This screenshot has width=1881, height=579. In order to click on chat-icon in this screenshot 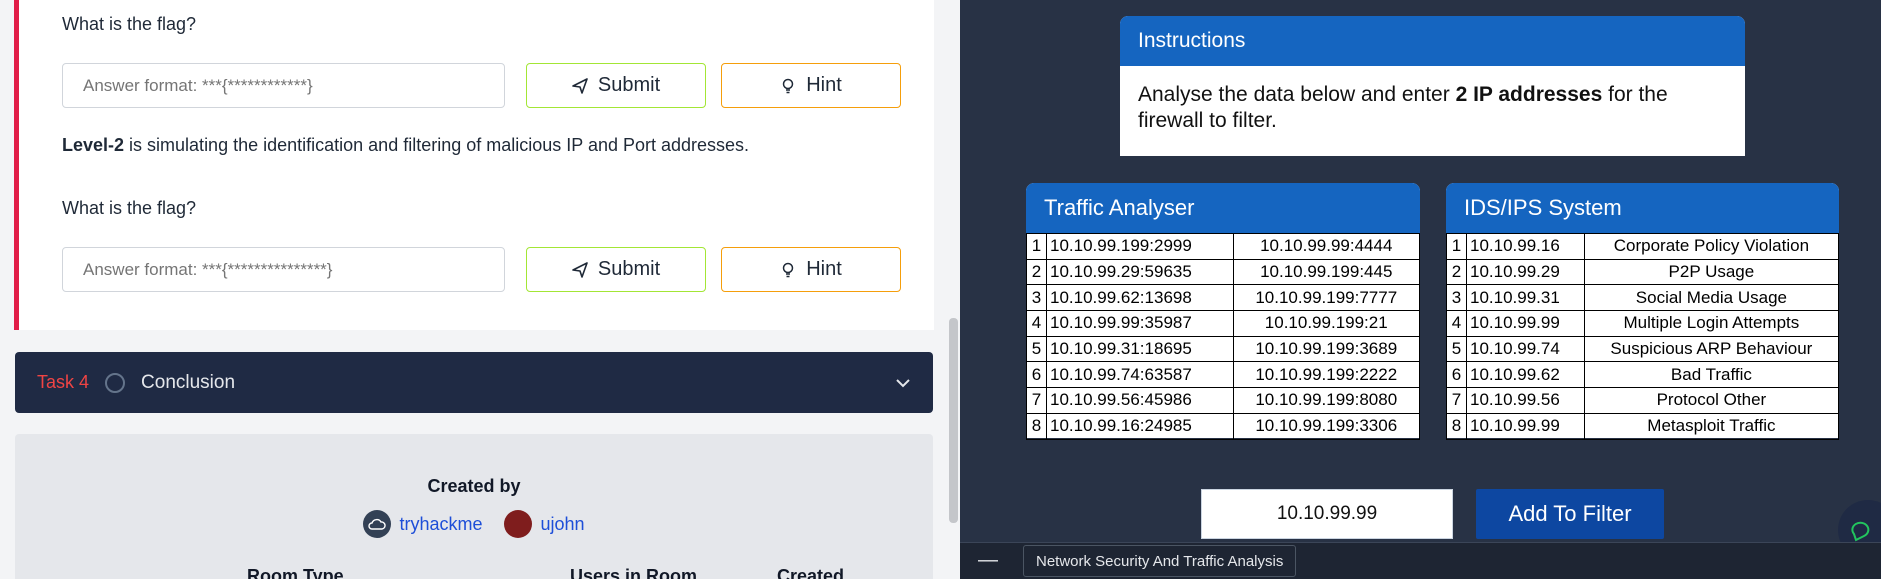, I will do `click(1860, 531)`.